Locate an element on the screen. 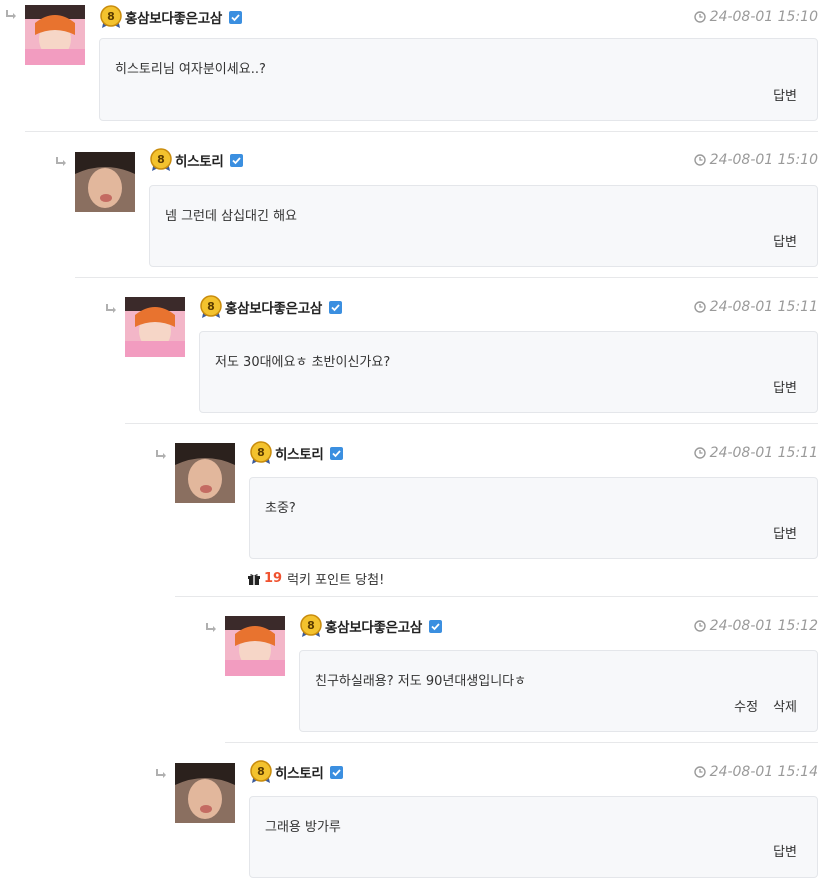 Image resolution: width=827 pixels, height=878 pixels. comment: 8 히스토리 24-08-01 15:14 그래용 방가루 답변 is located at coordinates (484, 819).